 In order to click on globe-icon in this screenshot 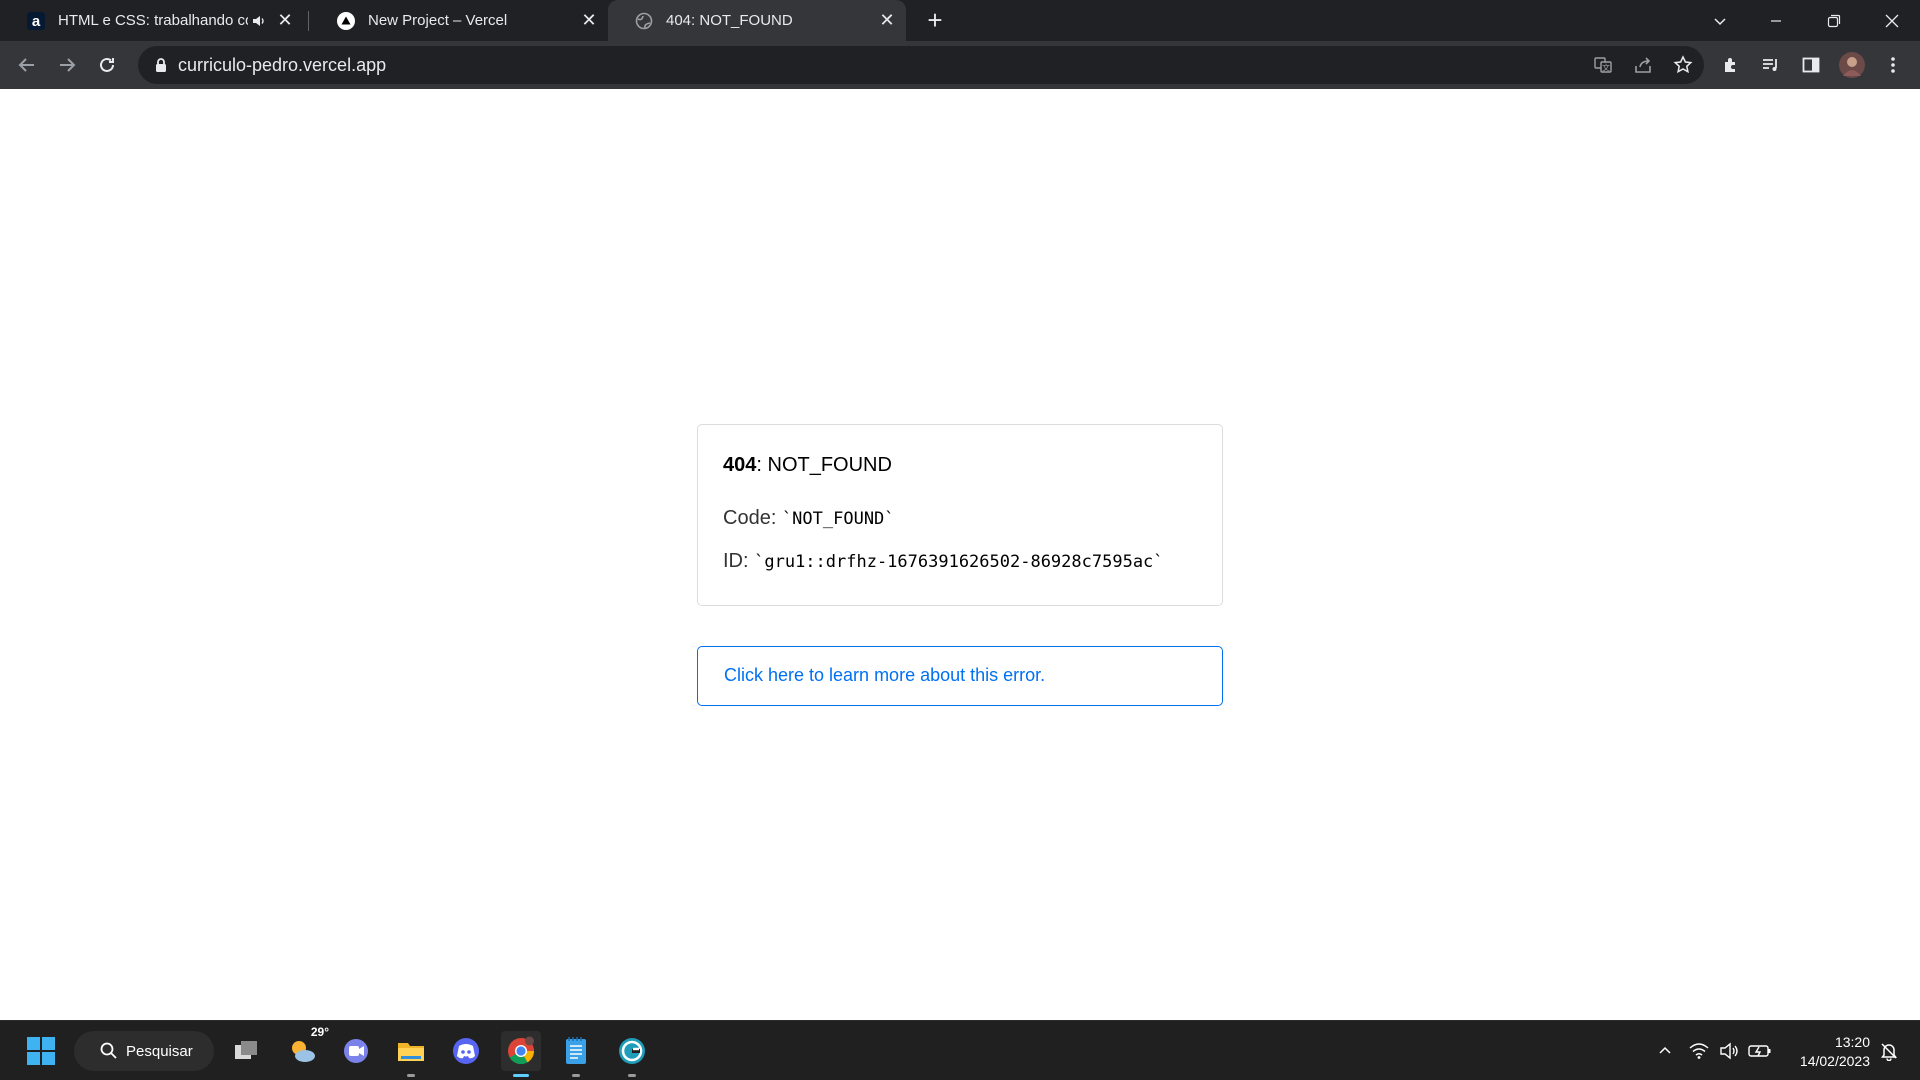, I will do `click(644, 21)`.